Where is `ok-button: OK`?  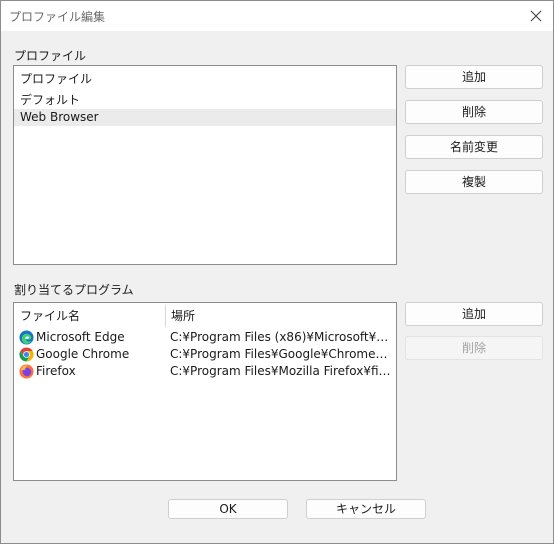 ok-button: OK is located at coordinates (228, 509).